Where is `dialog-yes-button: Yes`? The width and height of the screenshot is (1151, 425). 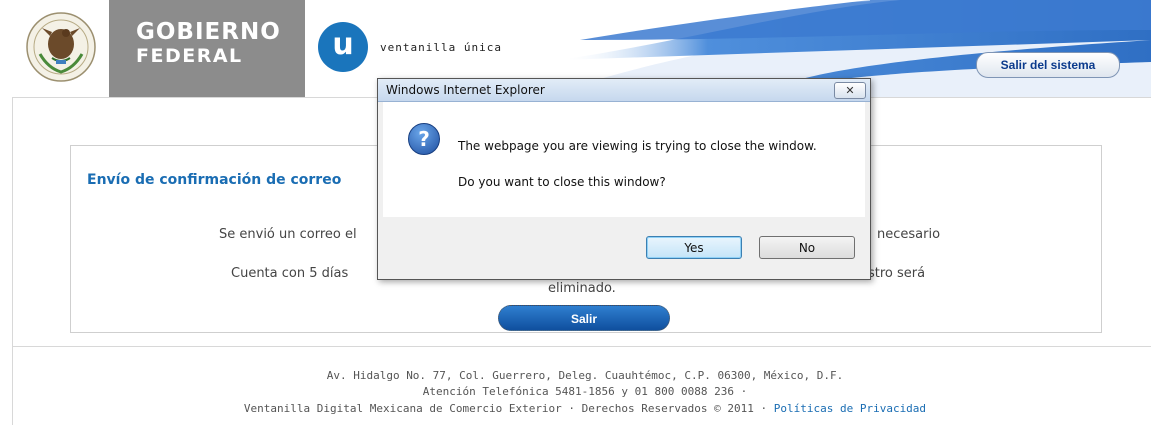 dialog-yes-button: Yes is located at coordinates (694, 247).